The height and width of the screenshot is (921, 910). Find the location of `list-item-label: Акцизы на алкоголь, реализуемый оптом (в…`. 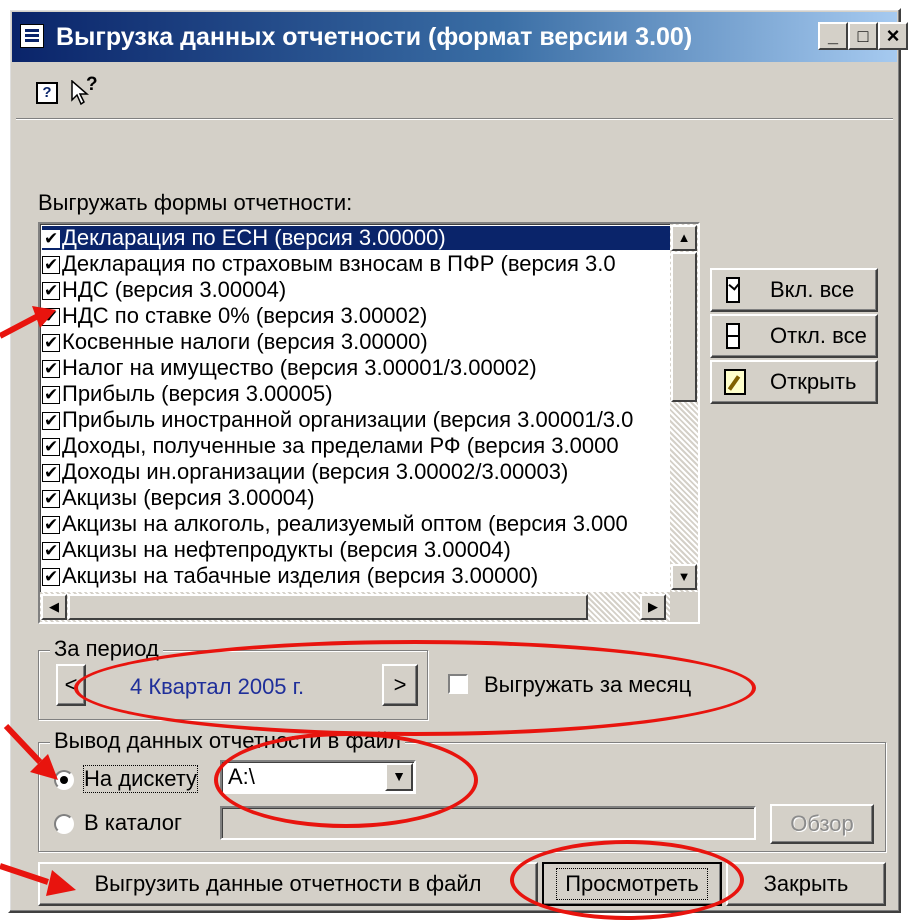

list-item-label: Акцизы на алкоголь, реализуемый оптом (в… is located at coordinates (345, 524).